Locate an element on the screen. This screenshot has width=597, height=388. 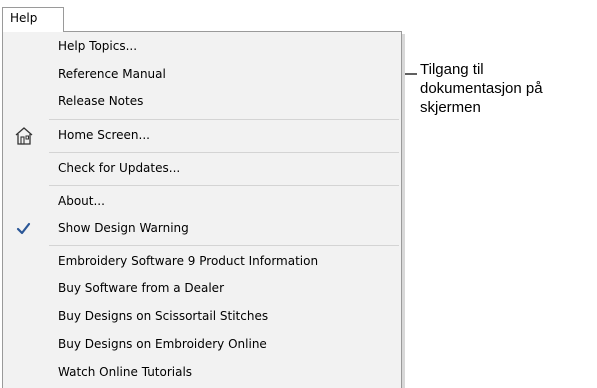
menu-item-label: Show Design Warning is located at coordinates (123, 228).